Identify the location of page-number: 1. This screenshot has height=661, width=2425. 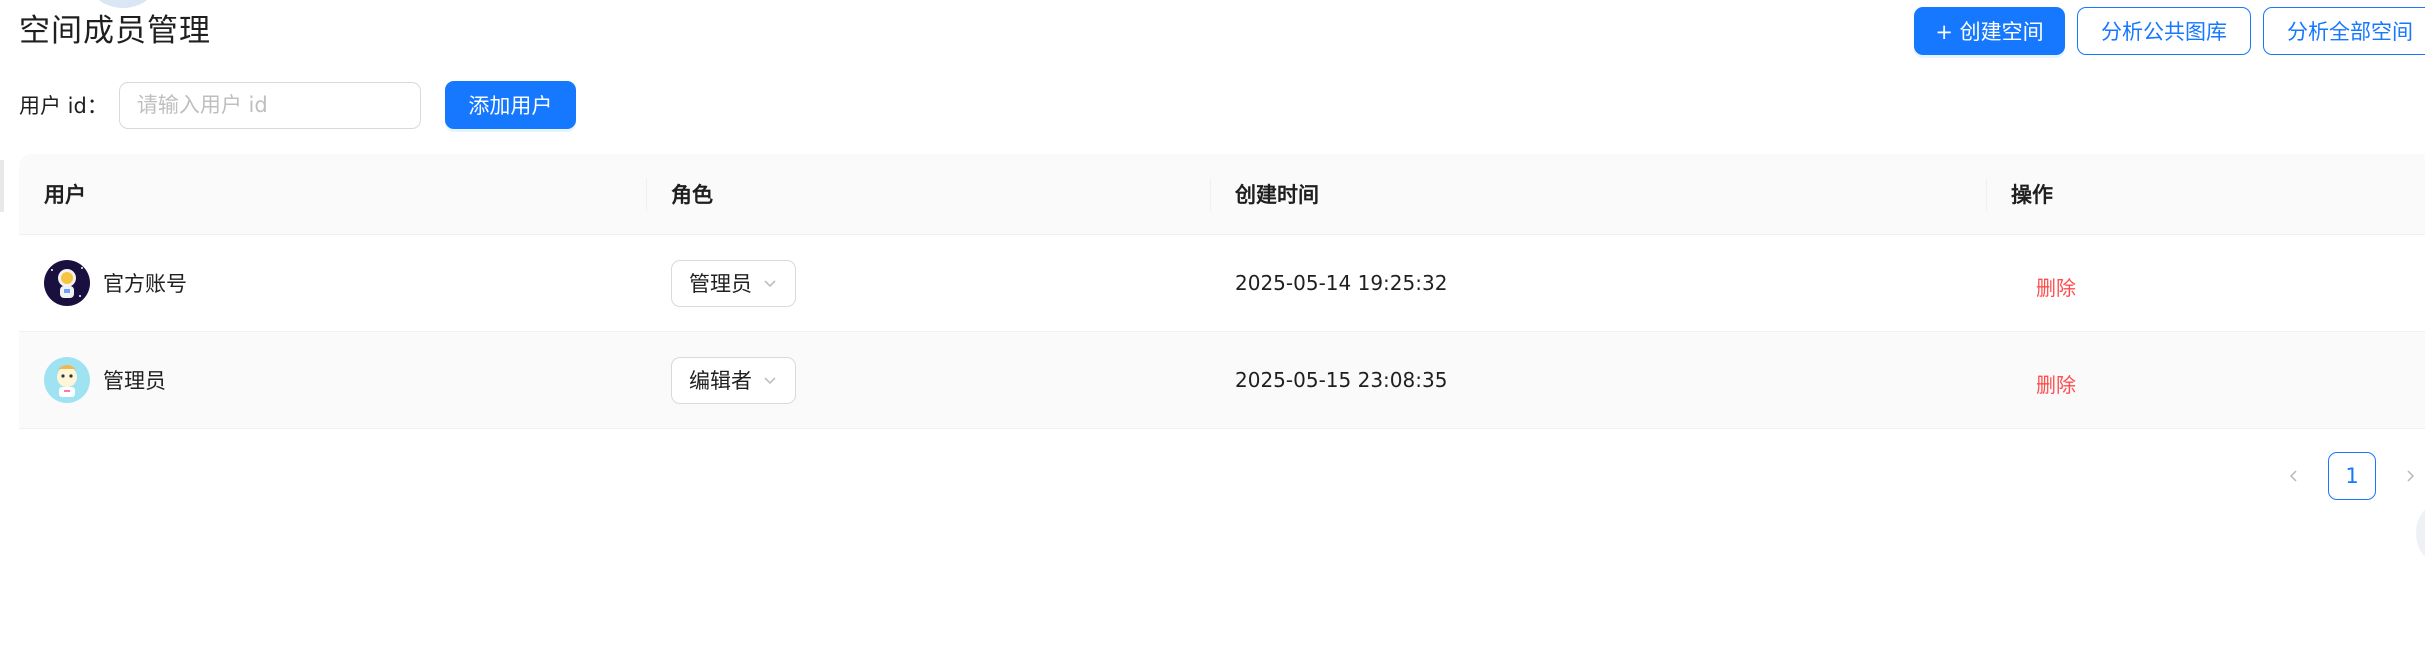
(2352, 476).